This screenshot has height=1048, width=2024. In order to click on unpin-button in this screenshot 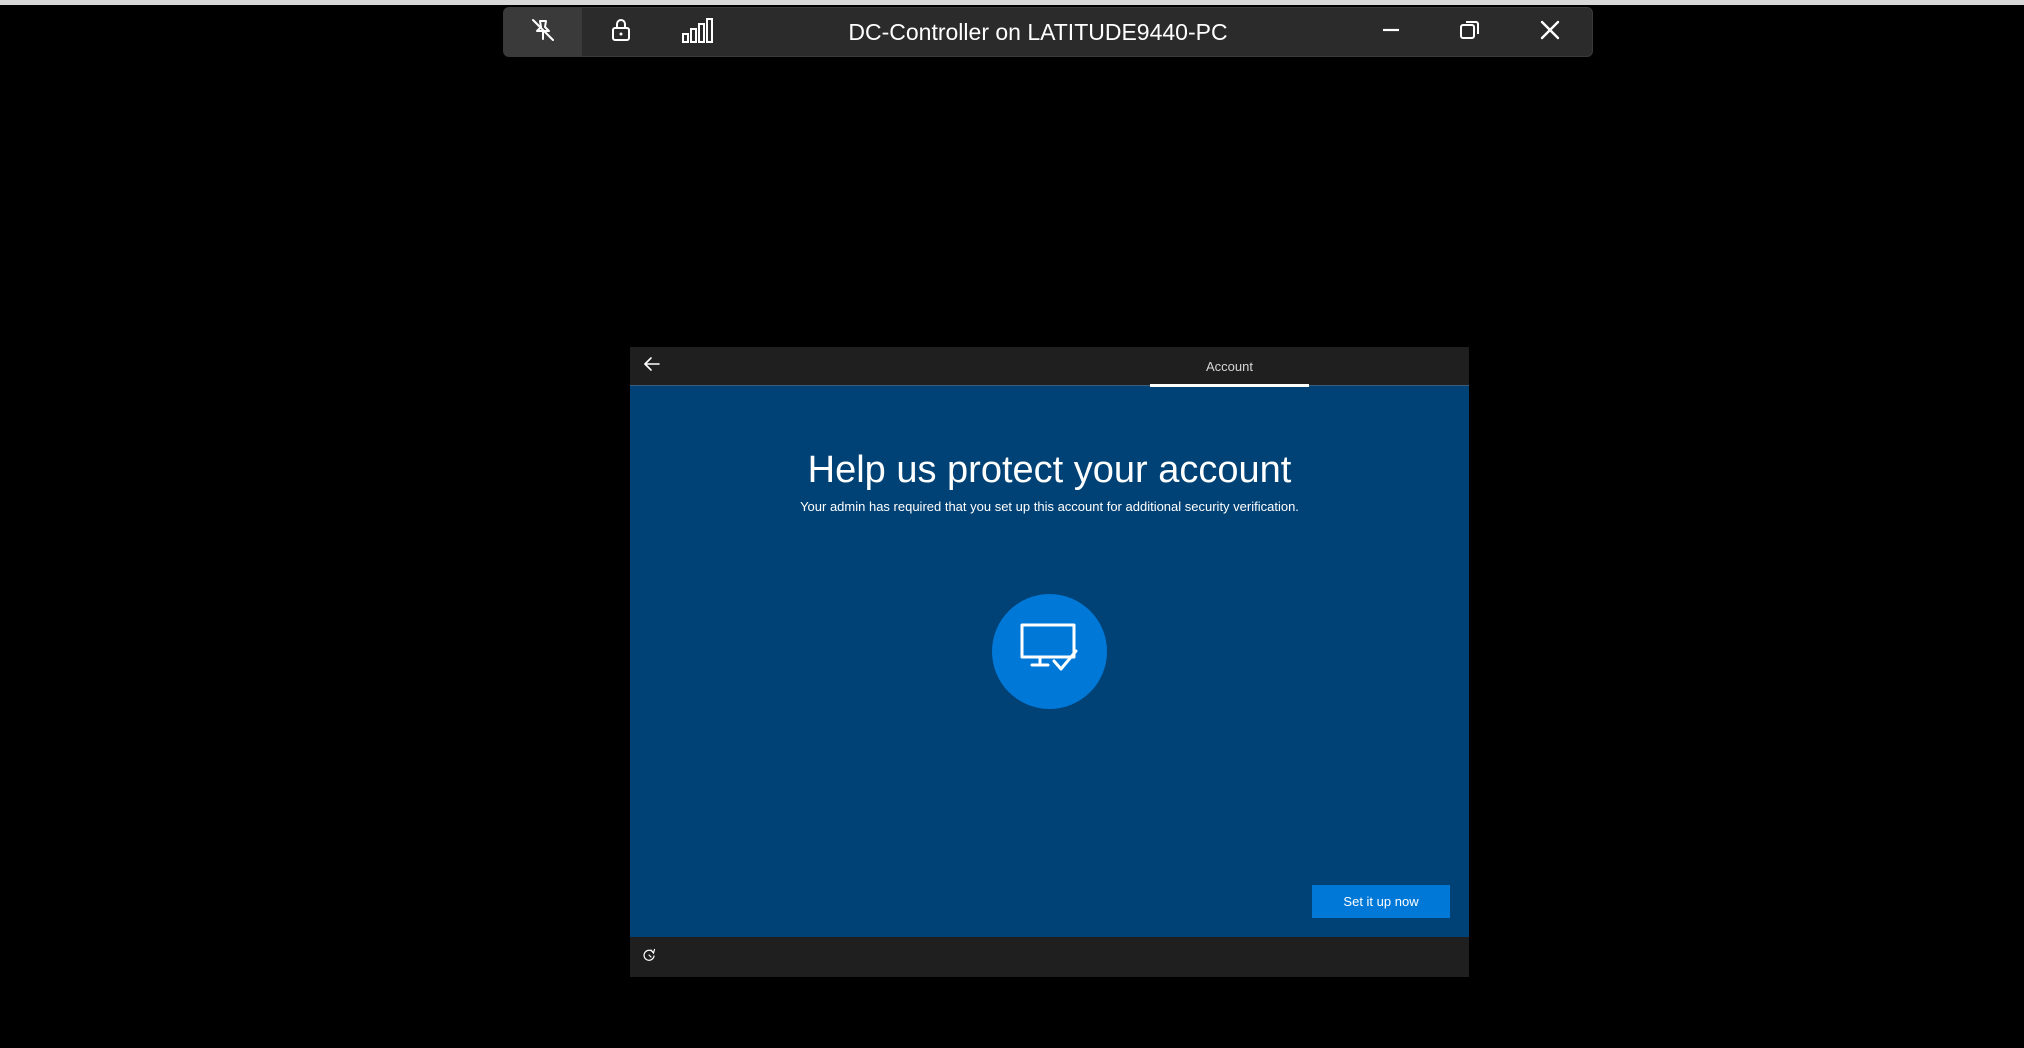, I will do `click(543, 32)`.